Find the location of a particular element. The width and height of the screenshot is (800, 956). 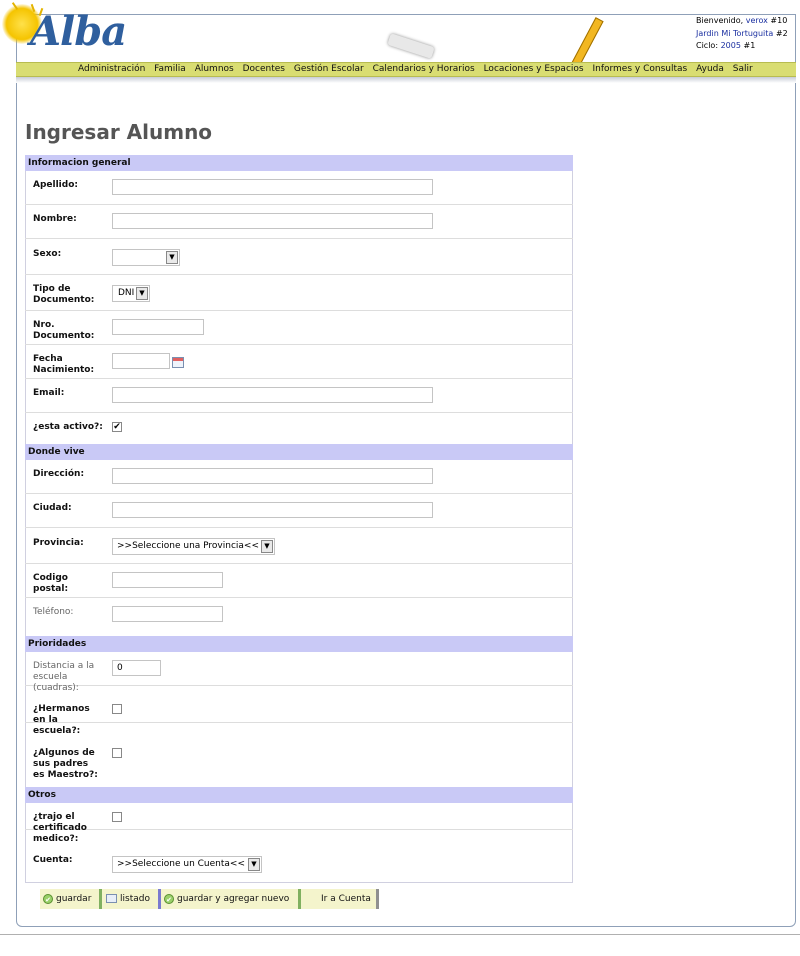

row-nombre: Nombre: is located at coordinates (299, 222).